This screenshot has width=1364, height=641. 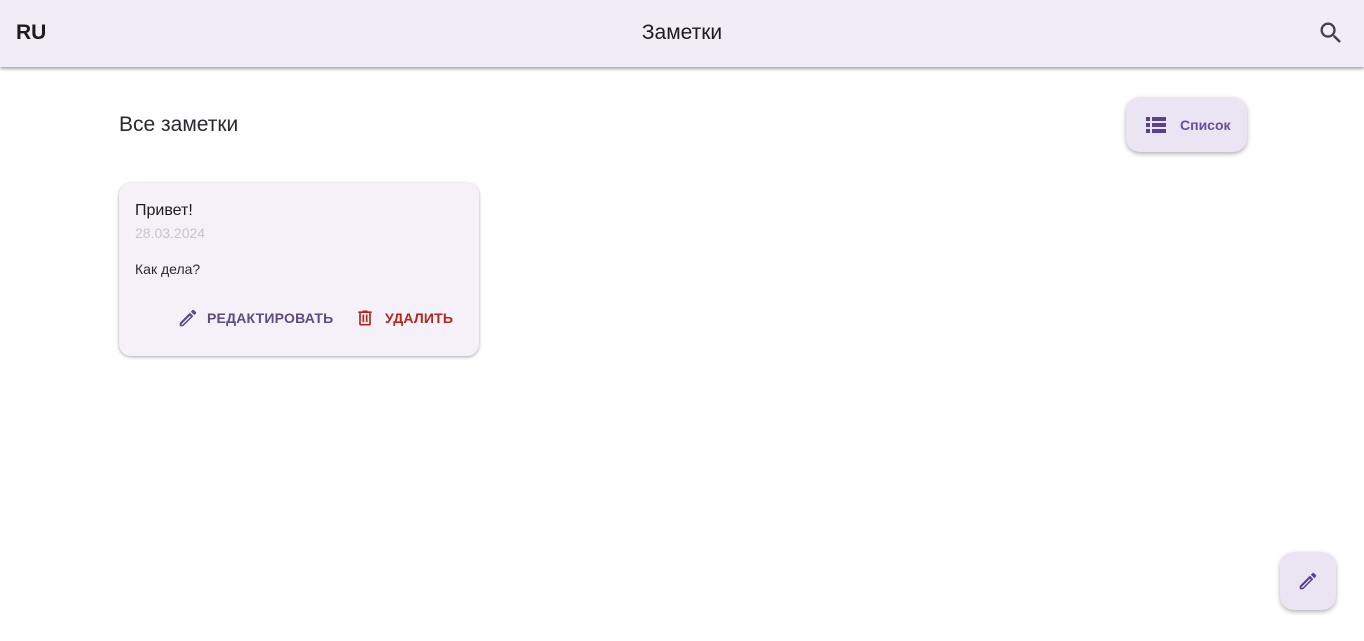 I want to click on delete-note-button: УДАЛИТЬ, so click(x=404, y=318).